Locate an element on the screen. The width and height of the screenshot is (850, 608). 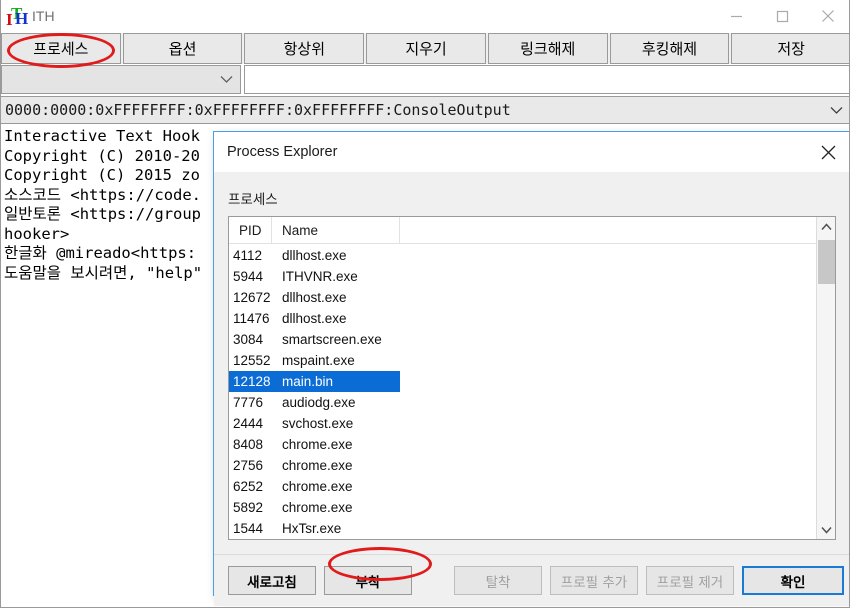
process-pid: 8408 is located at coordinates (248, 444).